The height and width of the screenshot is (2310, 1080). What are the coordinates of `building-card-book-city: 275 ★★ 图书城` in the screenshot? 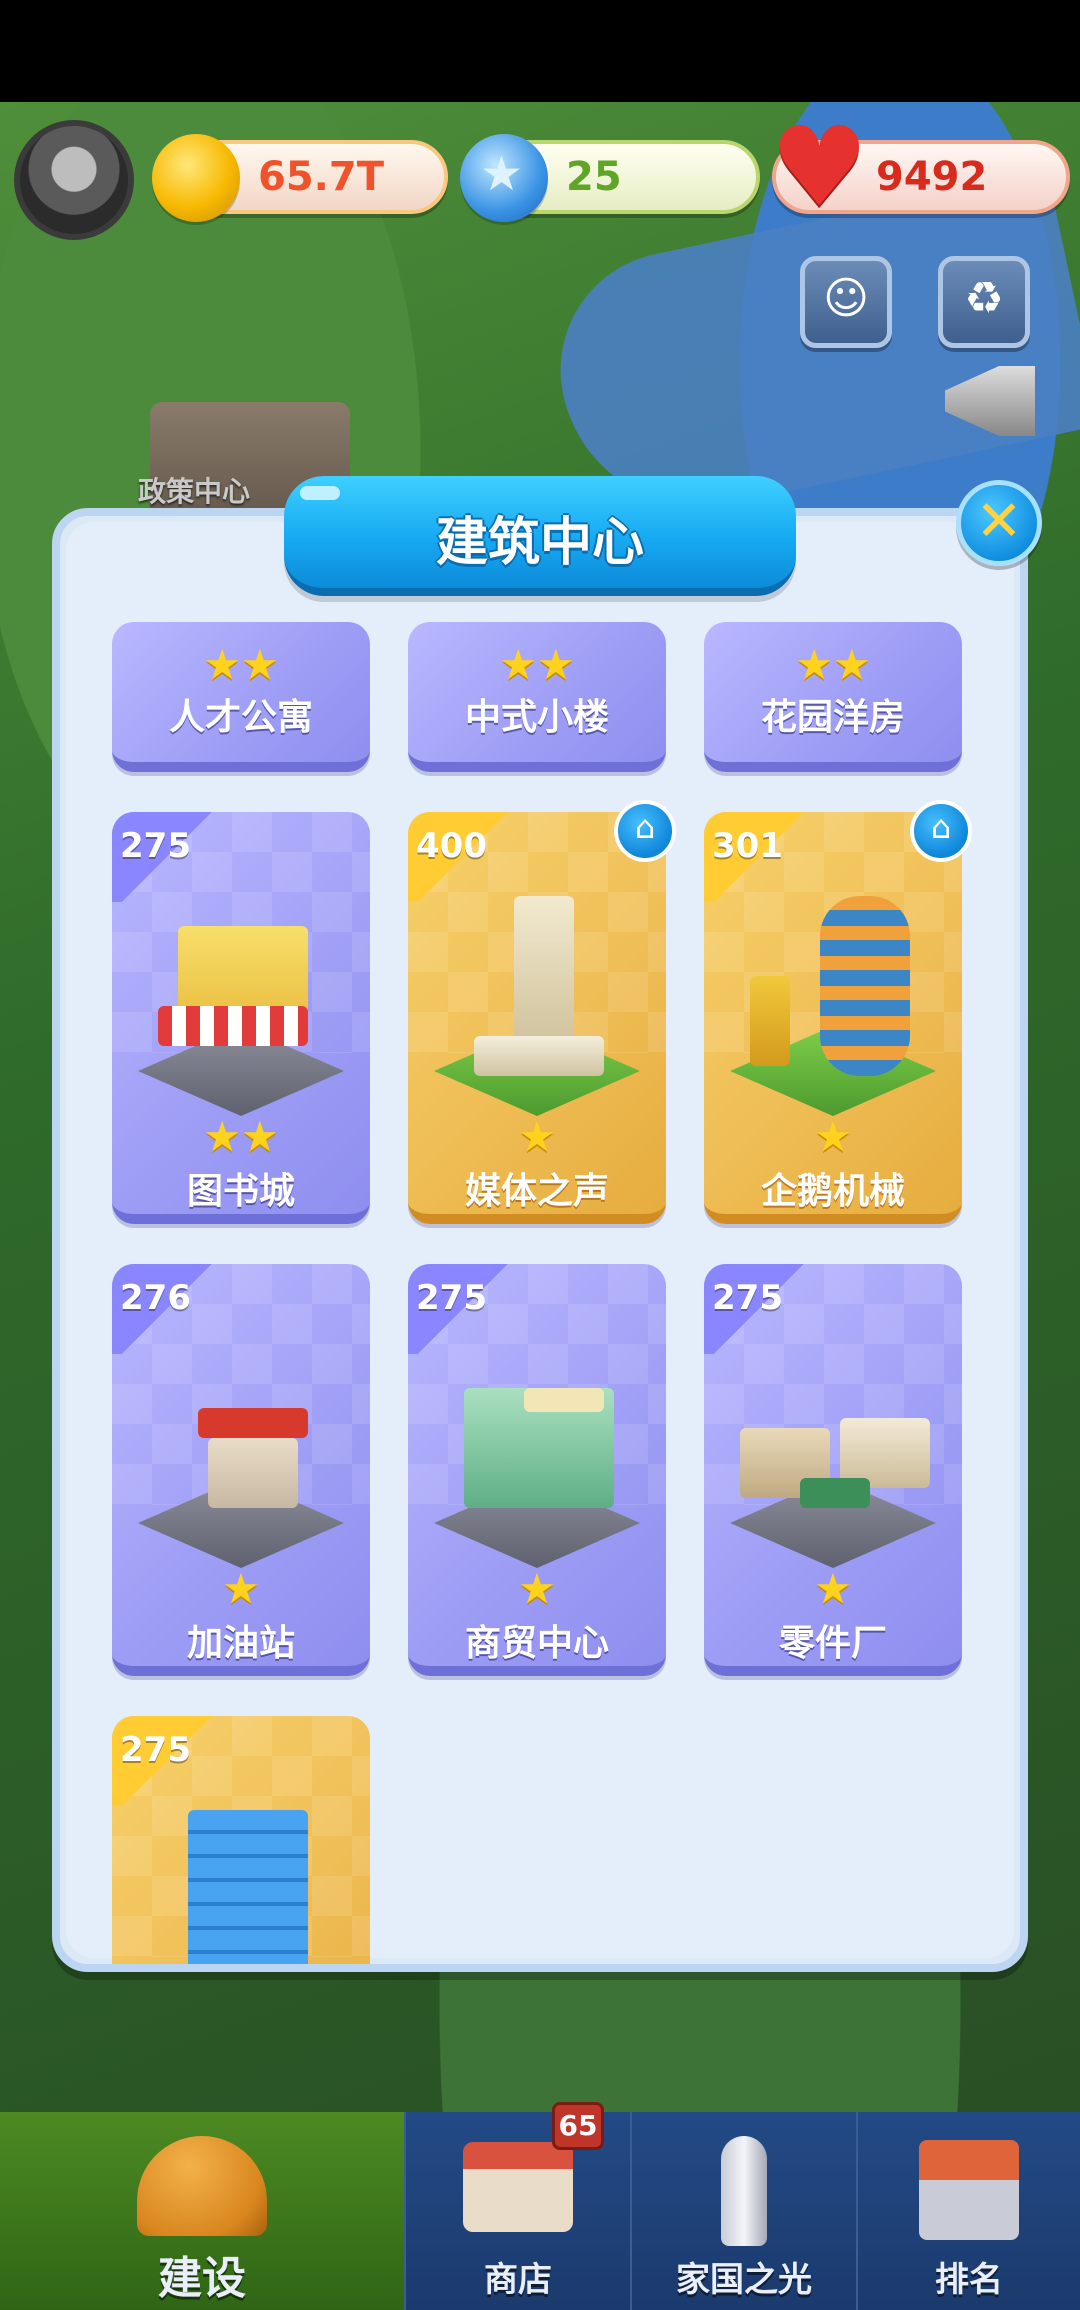 It's located at (241, 1018).